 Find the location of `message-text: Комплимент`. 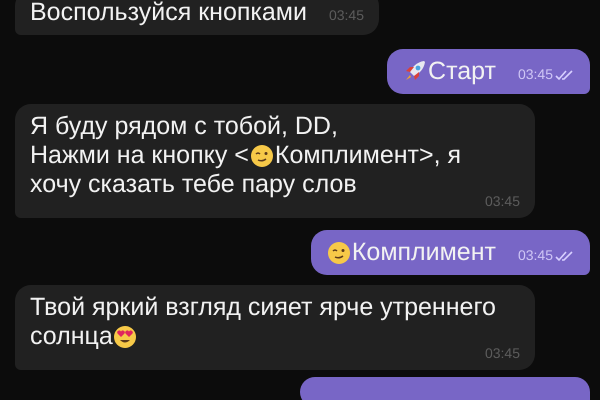

message-text: Комплимент is located at coordinates (411, 252).